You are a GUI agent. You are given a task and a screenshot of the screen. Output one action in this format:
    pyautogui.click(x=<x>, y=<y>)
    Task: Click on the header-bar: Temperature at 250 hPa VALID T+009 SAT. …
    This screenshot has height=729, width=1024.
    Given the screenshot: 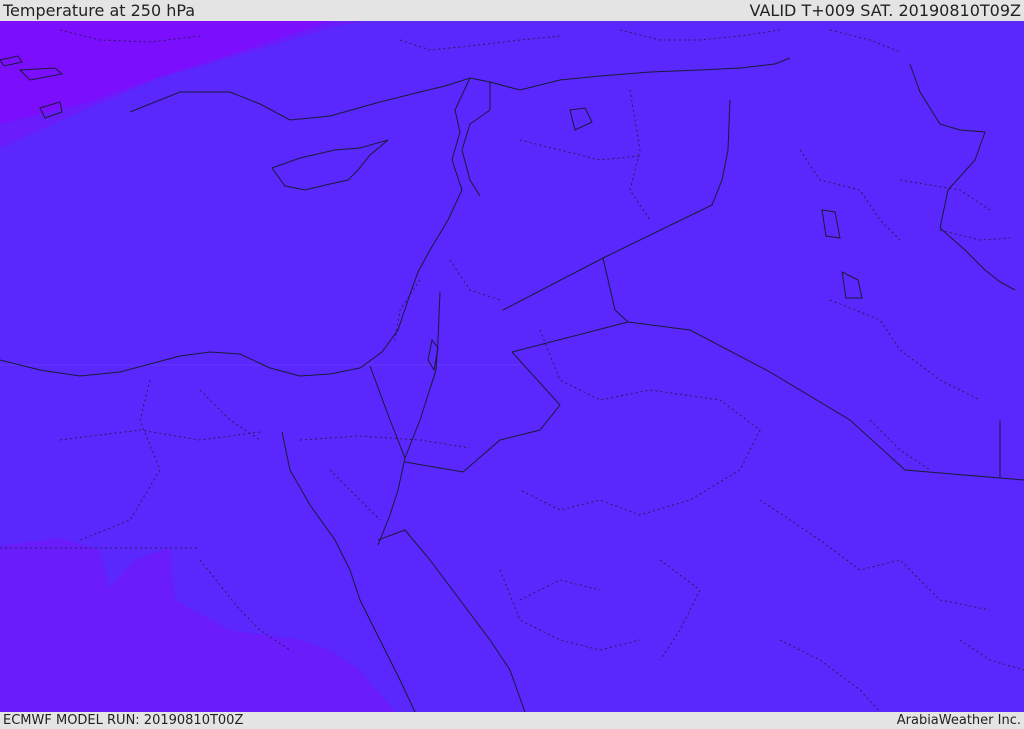 What is the action you would take?
    pyautogui.click(x=512, y=10)
    